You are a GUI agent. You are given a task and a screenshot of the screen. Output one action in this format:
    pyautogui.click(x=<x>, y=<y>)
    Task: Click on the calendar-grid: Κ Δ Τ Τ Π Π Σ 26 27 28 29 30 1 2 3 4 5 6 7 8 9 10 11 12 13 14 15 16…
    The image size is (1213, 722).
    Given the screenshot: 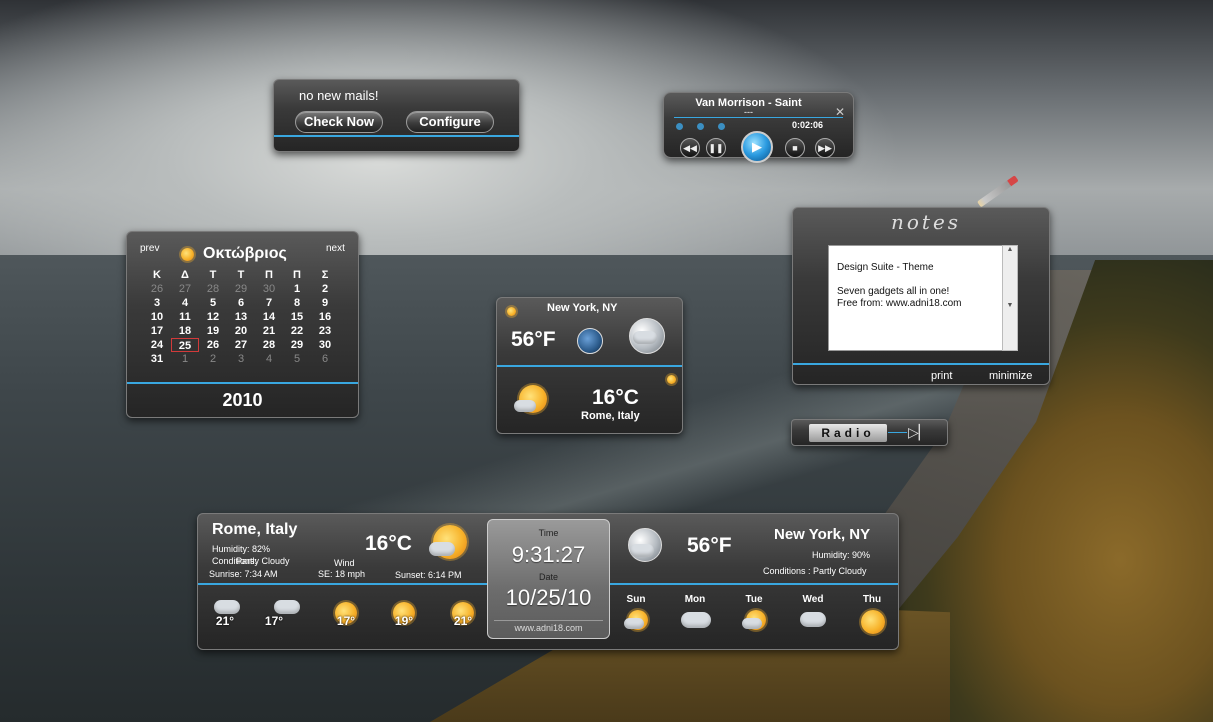 What is the action you would take?
    pyautogui.click(x=249, y=317)
    